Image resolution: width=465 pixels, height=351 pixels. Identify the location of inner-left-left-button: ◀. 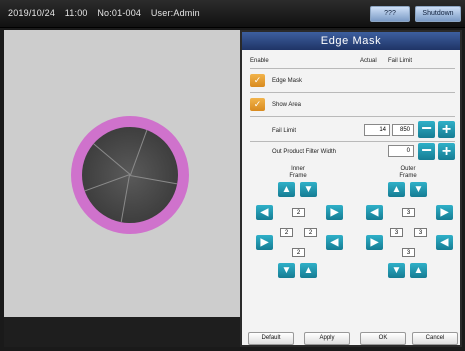
(264, 212).